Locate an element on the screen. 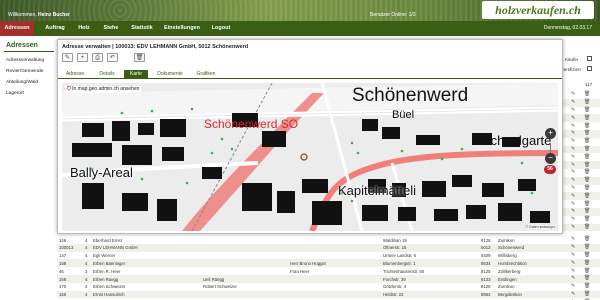 The image size is (600, 300). nav-auftrag: Auftrag is located at coordinates (55, 28).